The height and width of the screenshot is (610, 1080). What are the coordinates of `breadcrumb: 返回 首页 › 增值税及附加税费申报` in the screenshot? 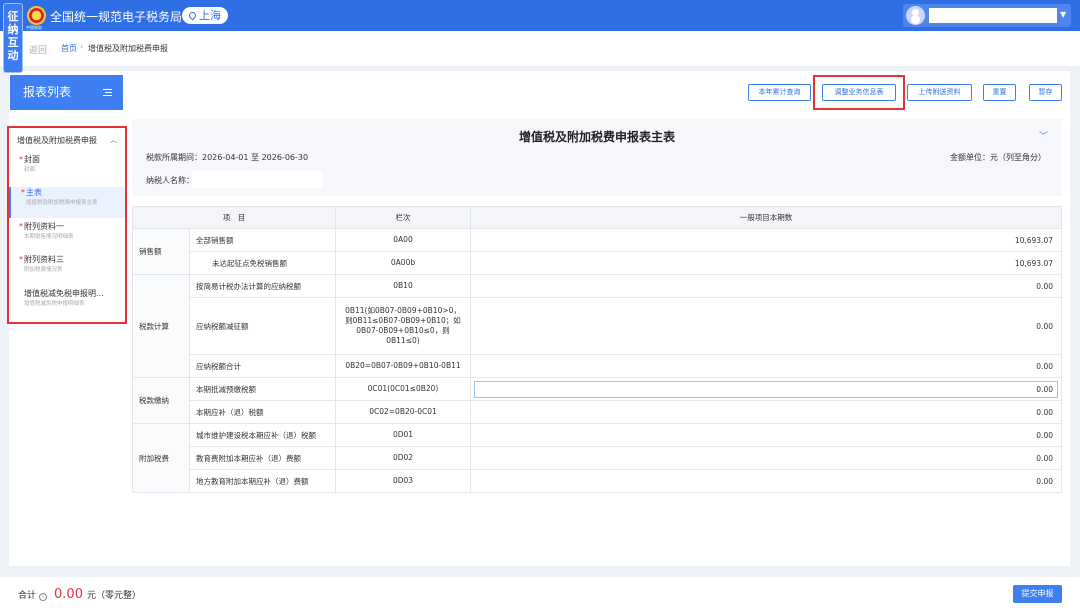 It's located at (540, 48).